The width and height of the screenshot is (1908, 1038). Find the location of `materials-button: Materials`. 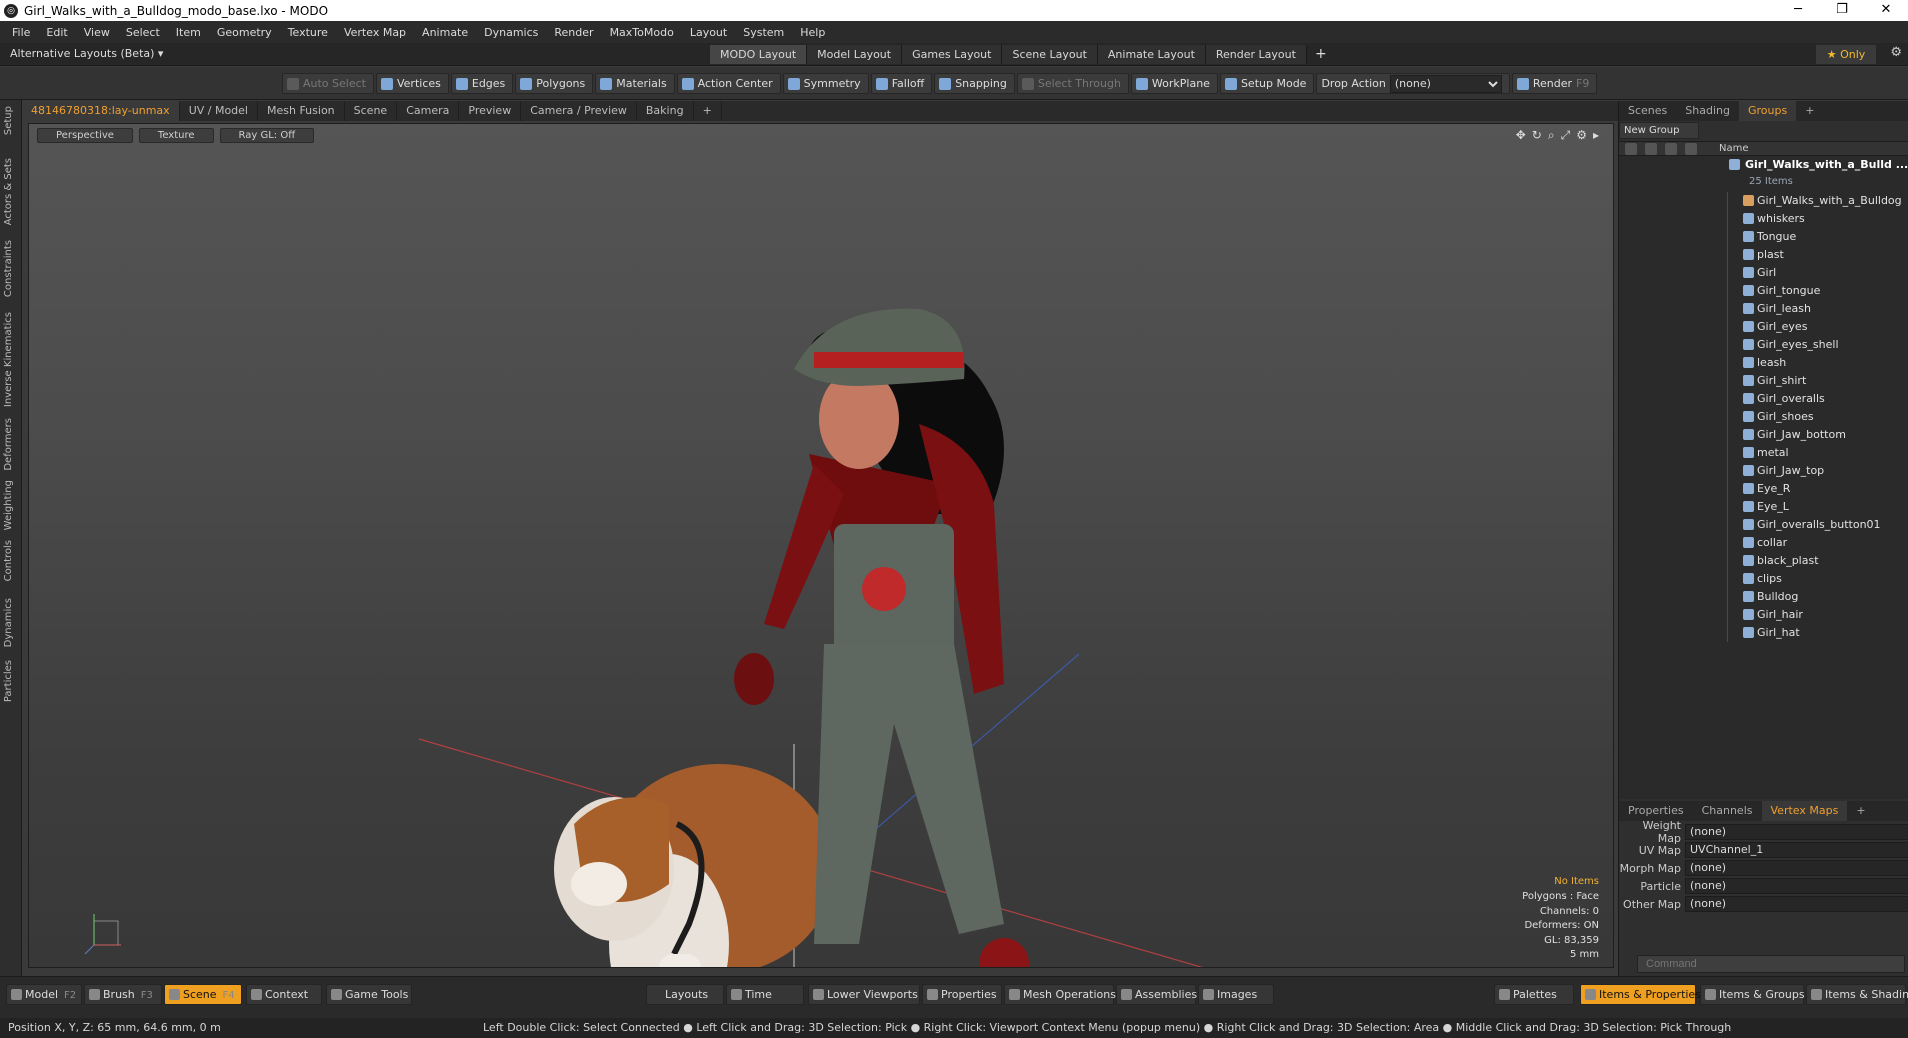

materials-button: Materials is located at coordinates (635, 83).